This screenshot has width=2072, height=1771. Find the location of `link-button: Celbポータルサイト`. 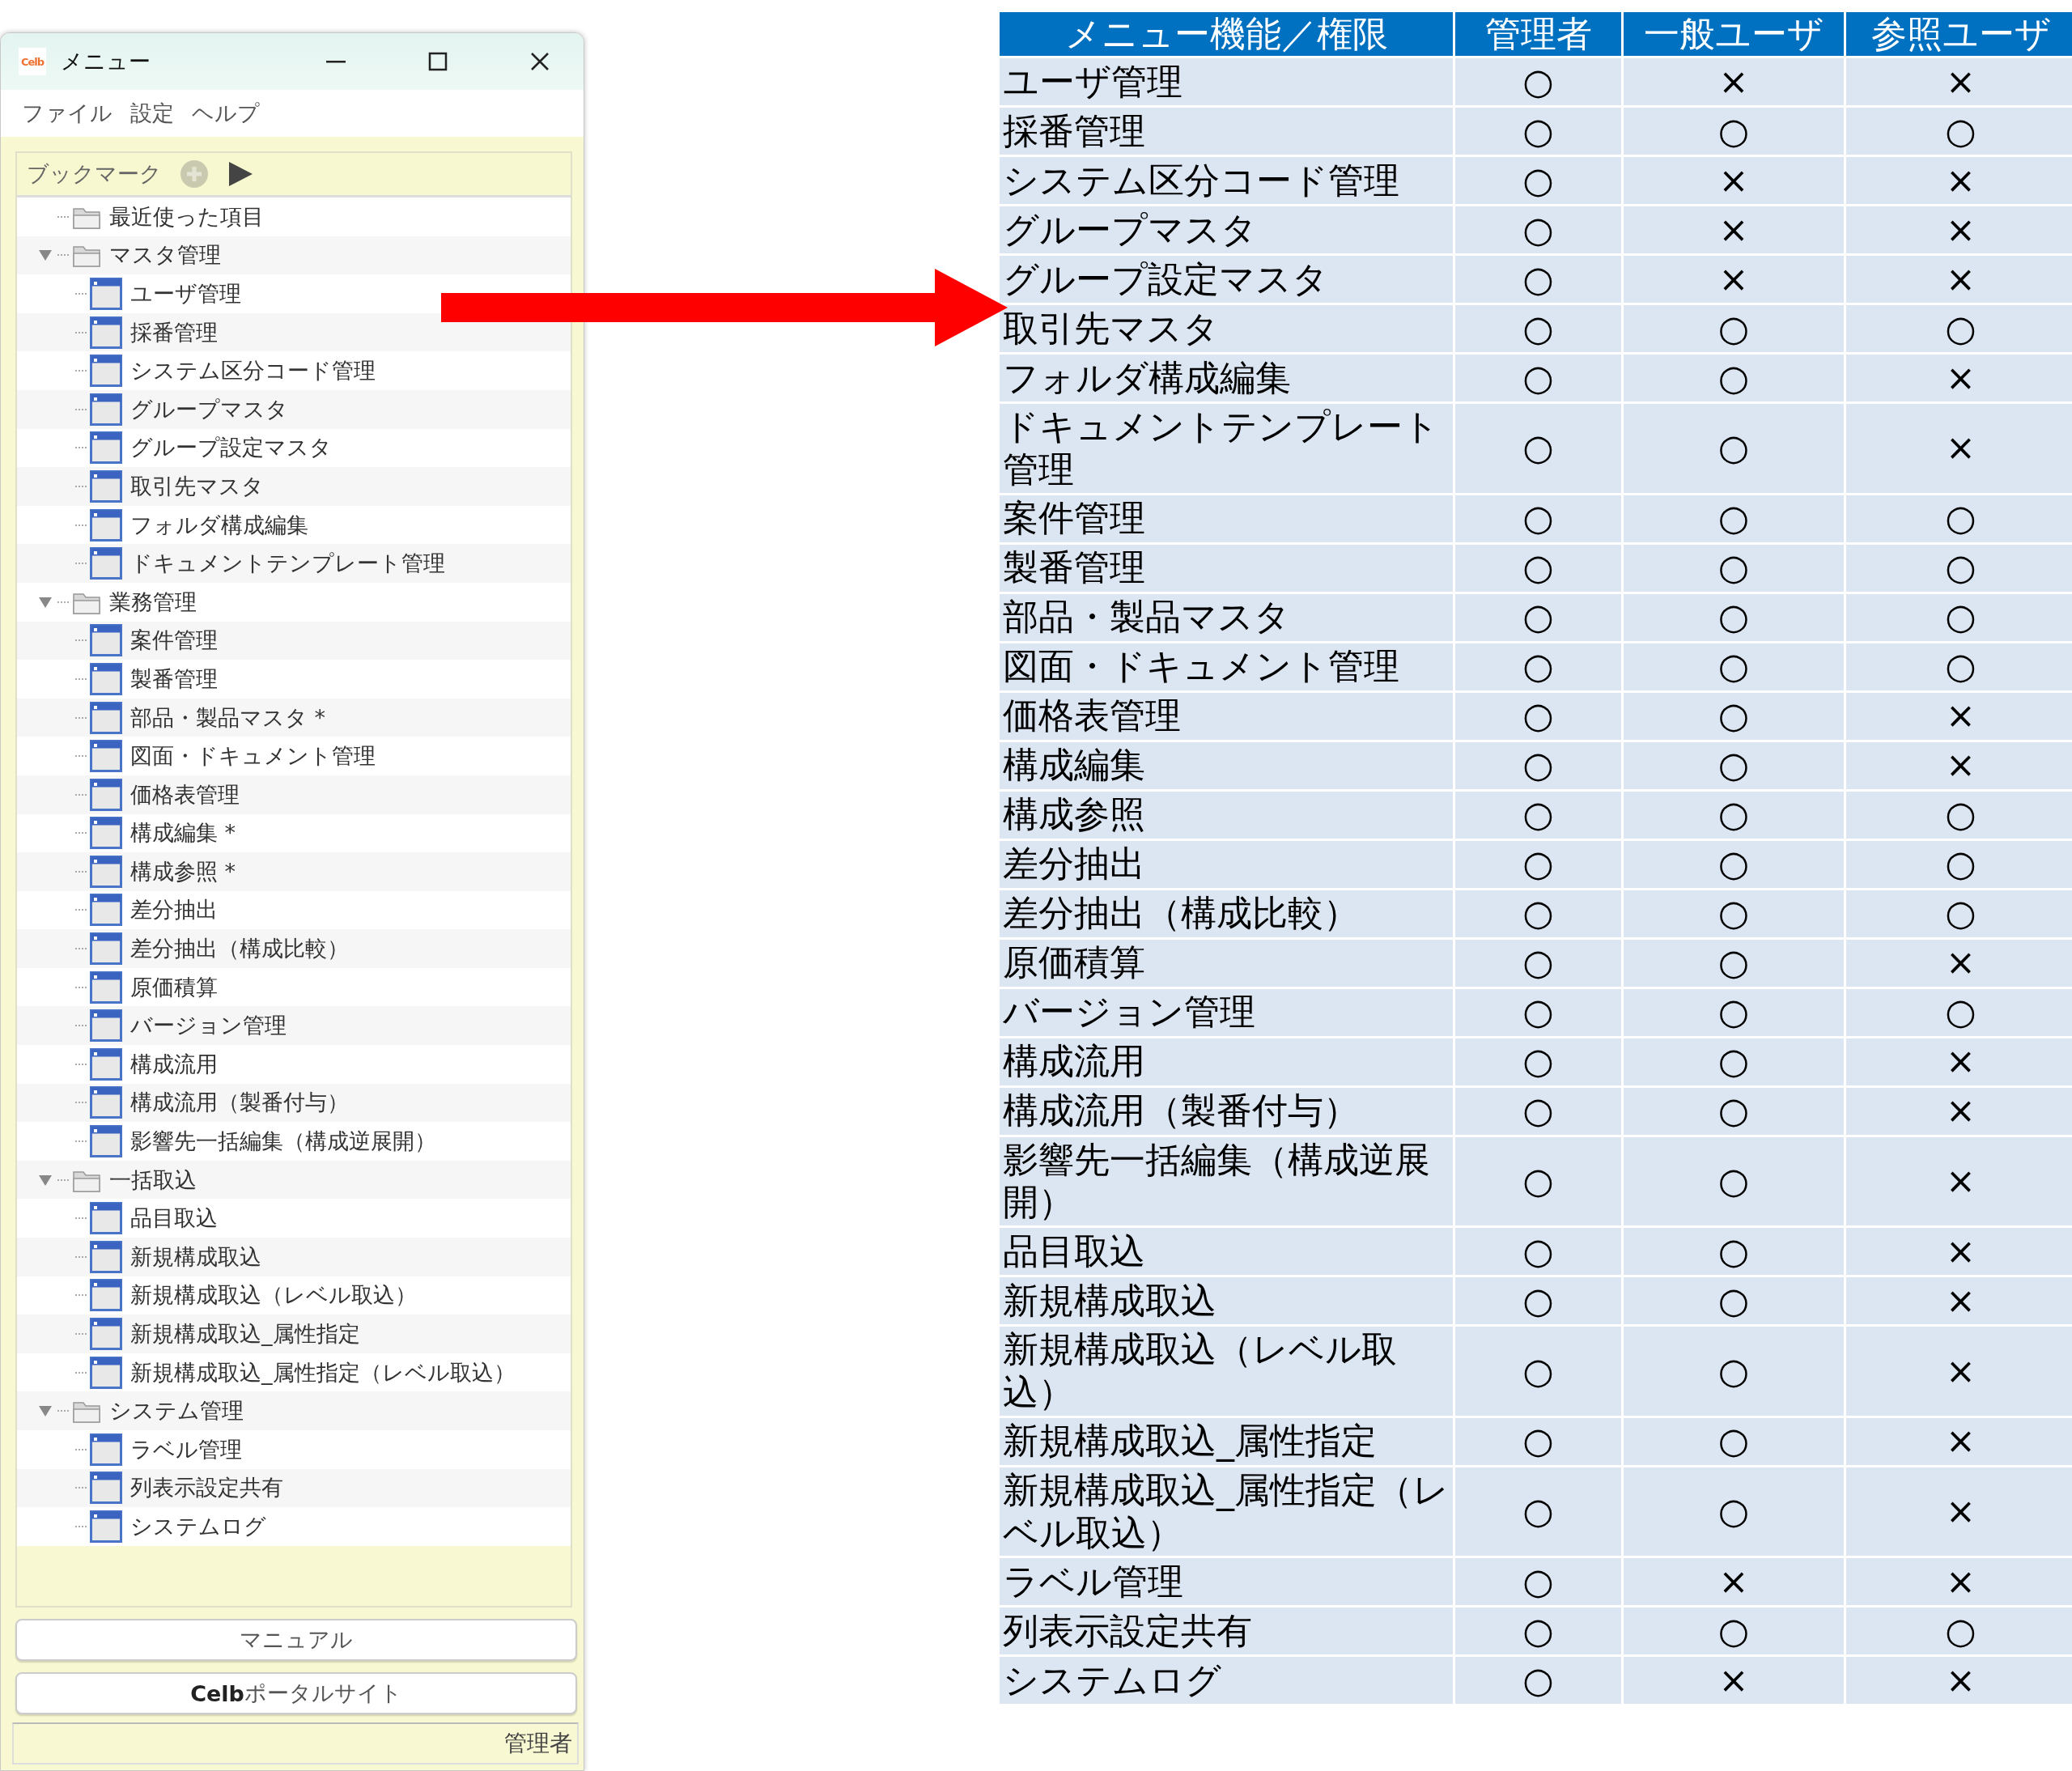

link-button: Celbポータルサイト is located at coordinates (296, 1693).